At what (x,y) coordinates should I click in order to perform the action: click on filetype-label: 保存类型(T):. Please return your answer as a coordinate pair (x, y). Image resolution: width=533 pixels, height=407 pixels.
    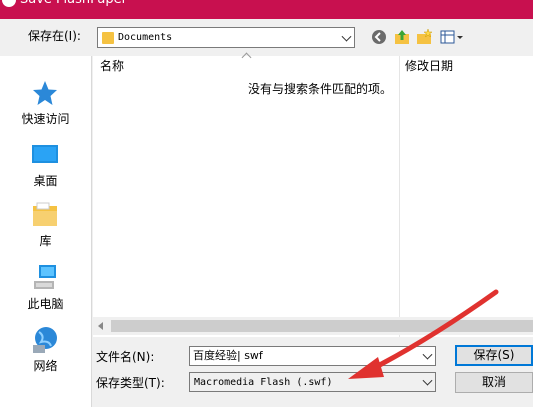
    Looking at the image, I should click on (130, 383).